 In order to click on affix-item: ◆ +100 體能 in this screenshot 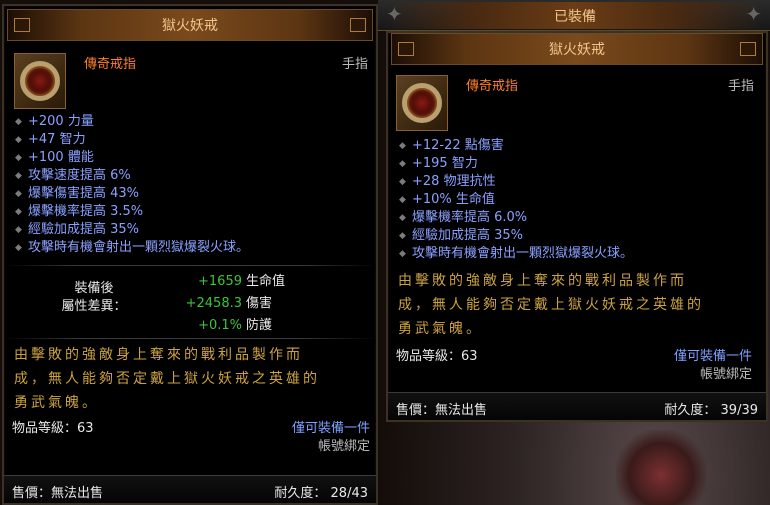, I will do `click(54, 157)`.